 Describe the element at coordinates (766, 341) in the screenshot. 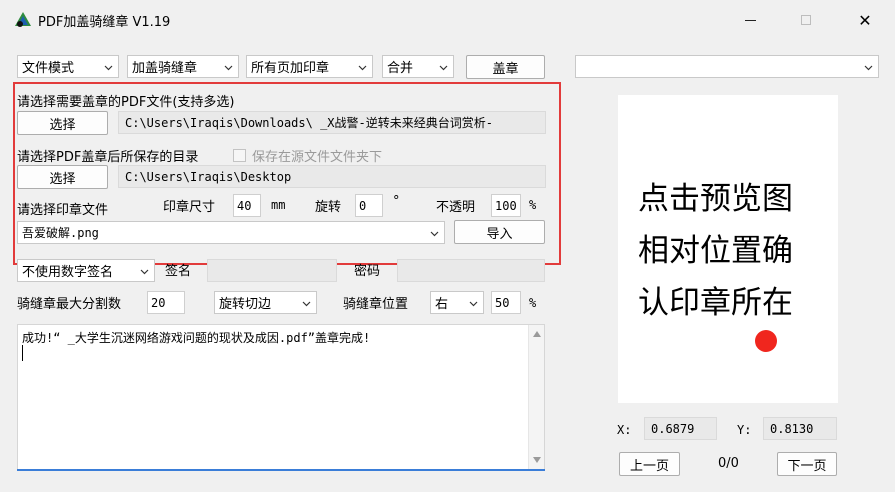

I see `stamp-position-marker` at that location.